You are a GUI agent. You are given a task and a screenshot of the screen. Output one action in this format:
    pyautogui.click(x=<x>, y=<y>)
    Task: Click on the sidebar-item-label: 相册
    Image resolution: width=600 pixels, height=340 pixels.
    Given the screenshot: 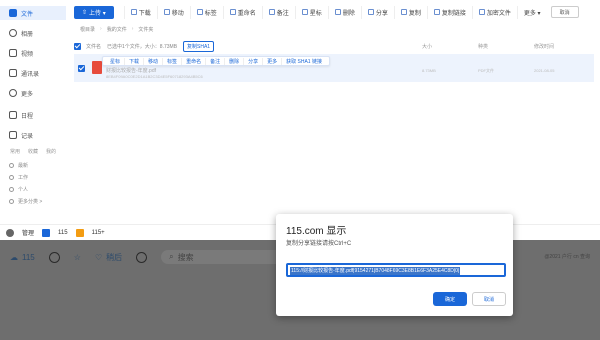 What is the action you would take?
    pyautogui.click(x=27, y=34)
    